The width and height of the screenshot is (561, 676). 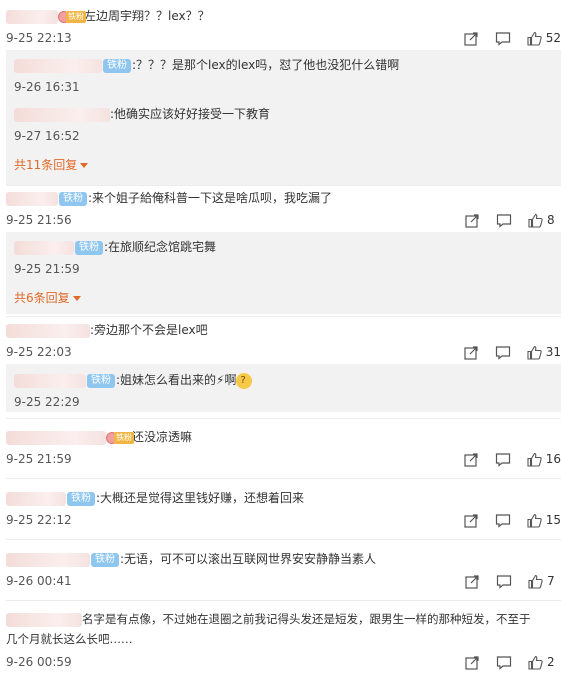 I want to click on comment-actions: 8, so click(x=505, y=220).